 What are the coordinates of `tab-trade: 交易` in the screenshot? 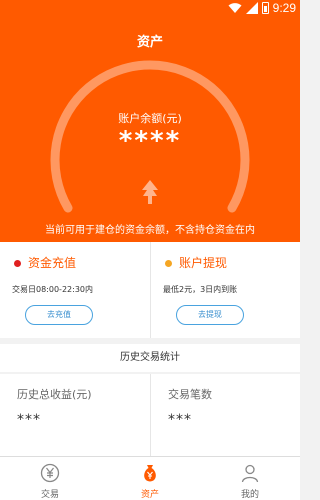 It's located at (50, 478).